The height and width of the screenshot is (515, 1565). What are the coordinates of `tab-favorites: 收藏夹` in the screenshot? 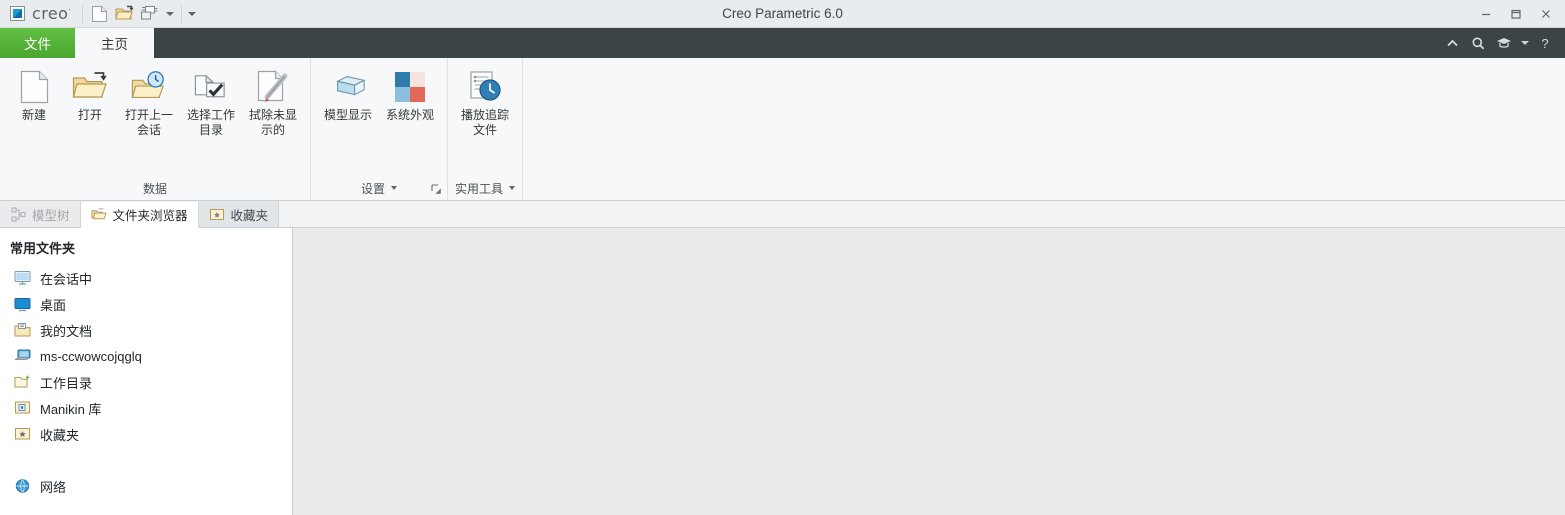 It's located at (239, 214).